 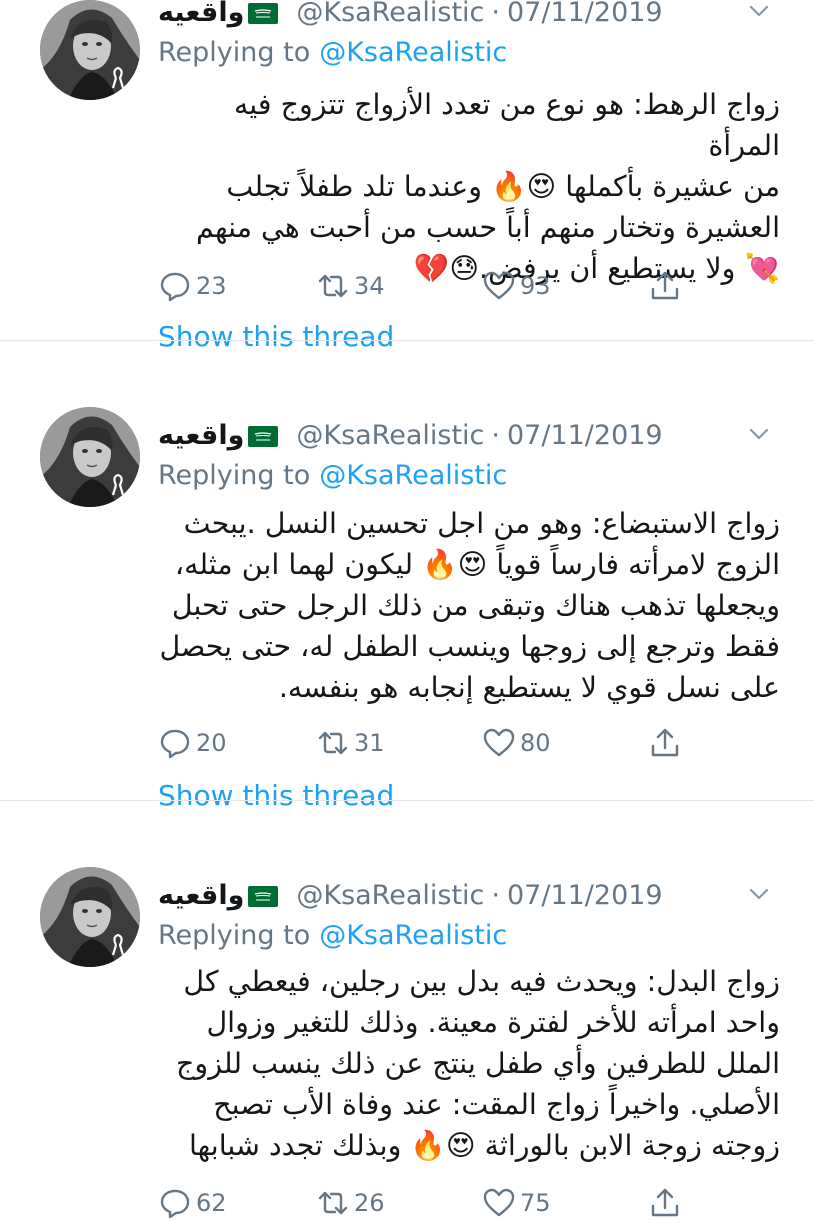 I want to click on like-button: 75, so click(x=565, y=1203).